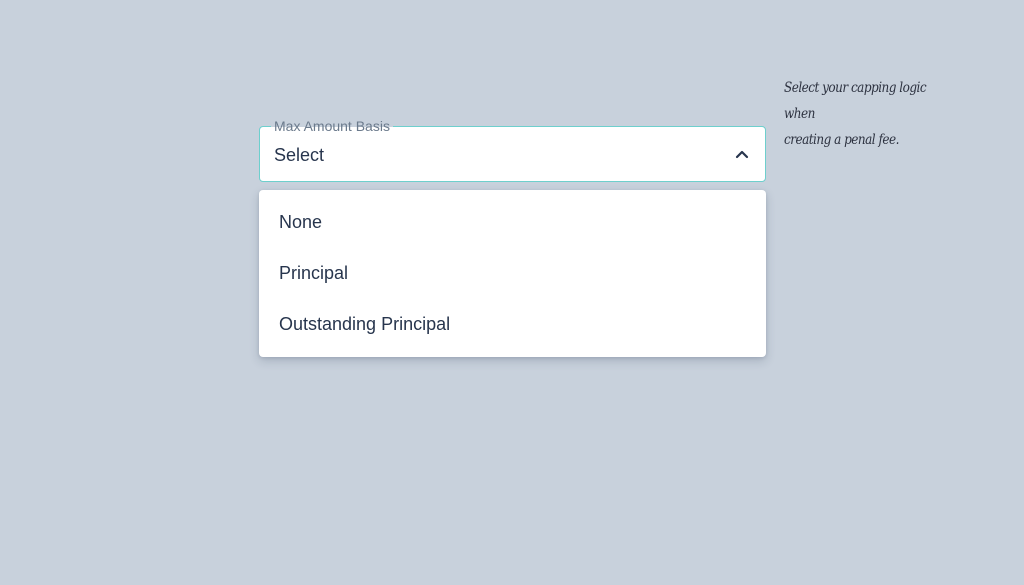 The height and width of the screenshot is (585, 1024). What do you see at coordinates (512, 324) in the screenshot?
I see `option-outstanding-principal: Outstanding Principal` at bounding box center [512, 324].